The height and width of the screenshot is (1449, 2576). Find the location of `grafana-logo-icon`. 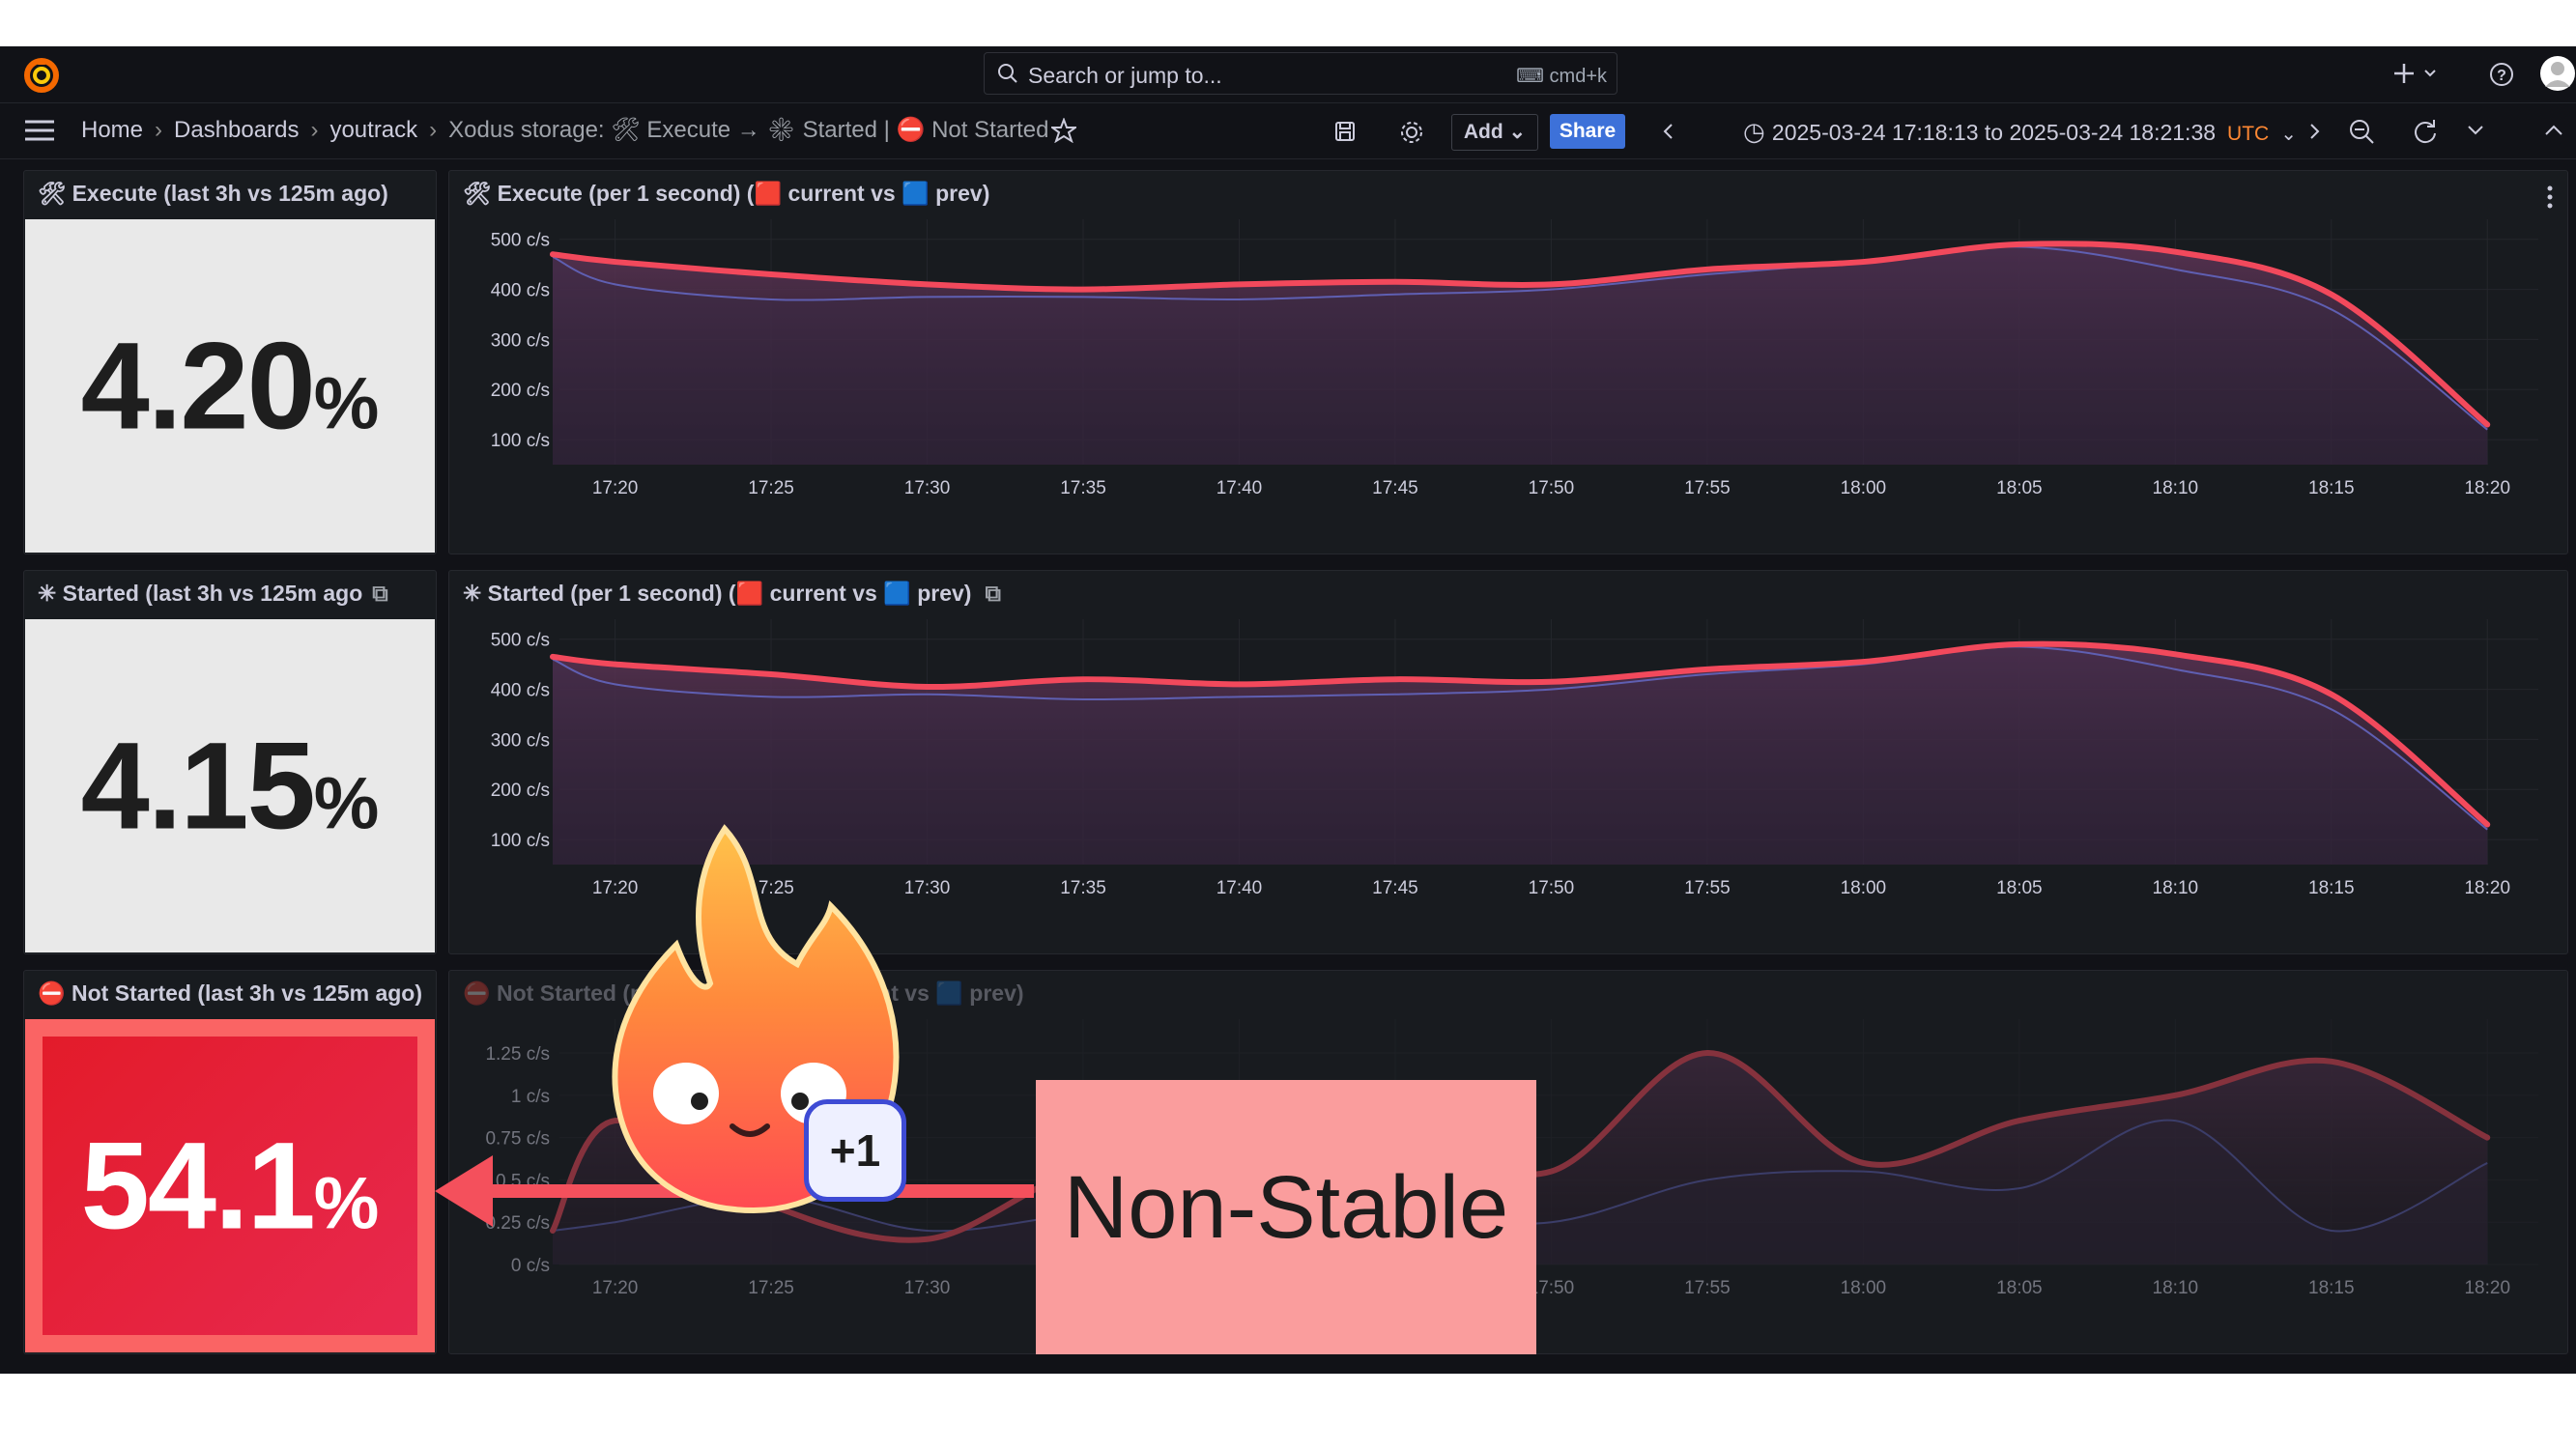

grafana-logo-icon is located at coordinates (42, 75).